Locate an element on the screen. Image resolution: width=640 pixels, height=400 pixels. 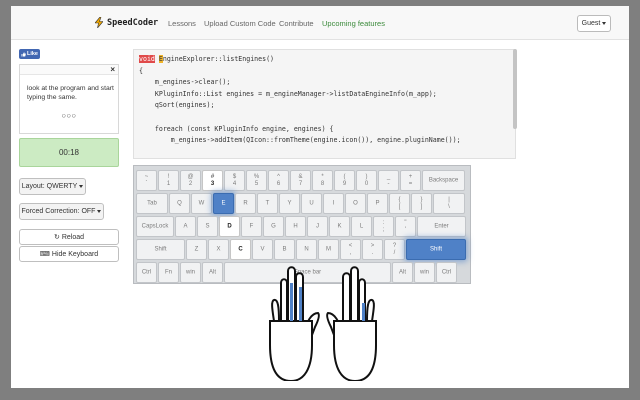
key-backspace: Backspace is located at coordinates (443, 180).